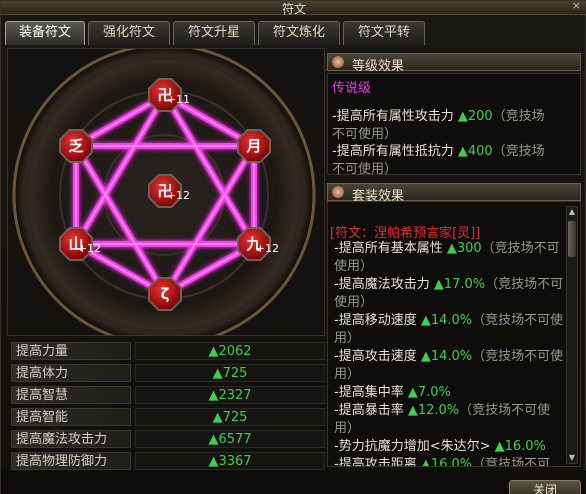 The image size is (586, 494). Describe the element at coordinates (371, 392) in the screenshot. I see `effect-text: -提高集中率` at that location.